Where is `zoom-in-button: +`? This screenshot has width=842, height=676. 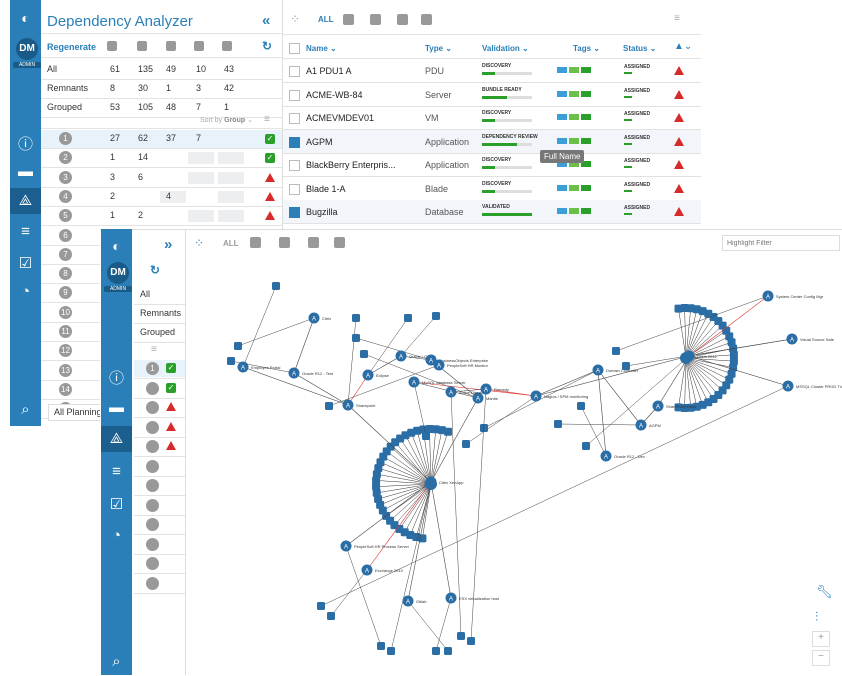
zoom-in-button: + is located at coordinates (821, 639).